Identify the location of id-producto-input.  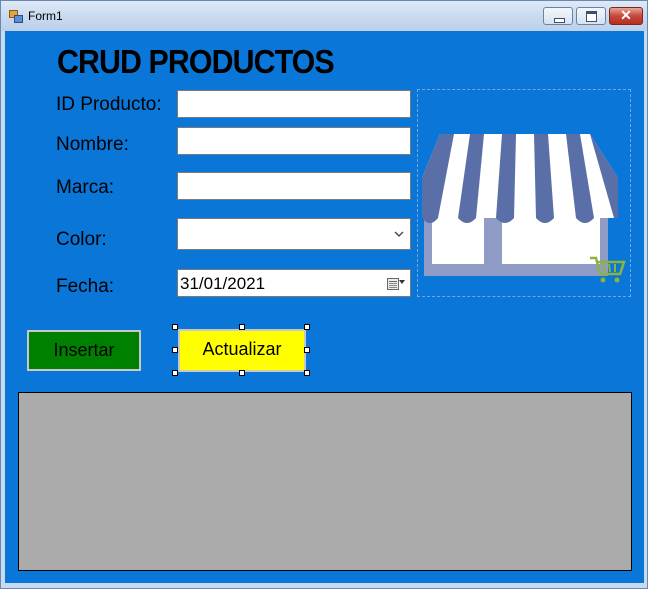
(294, 104).